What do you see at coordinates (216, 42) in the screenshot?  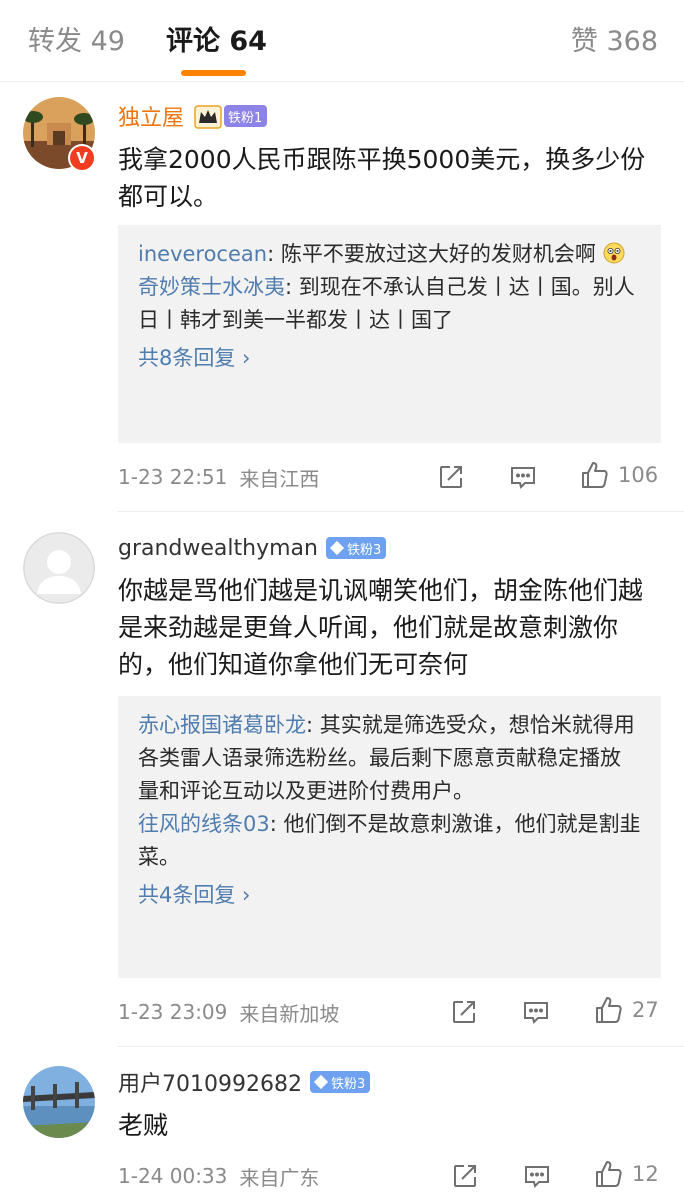 I see `tab-comments: 评论 64` at bounding box center [216, 42].